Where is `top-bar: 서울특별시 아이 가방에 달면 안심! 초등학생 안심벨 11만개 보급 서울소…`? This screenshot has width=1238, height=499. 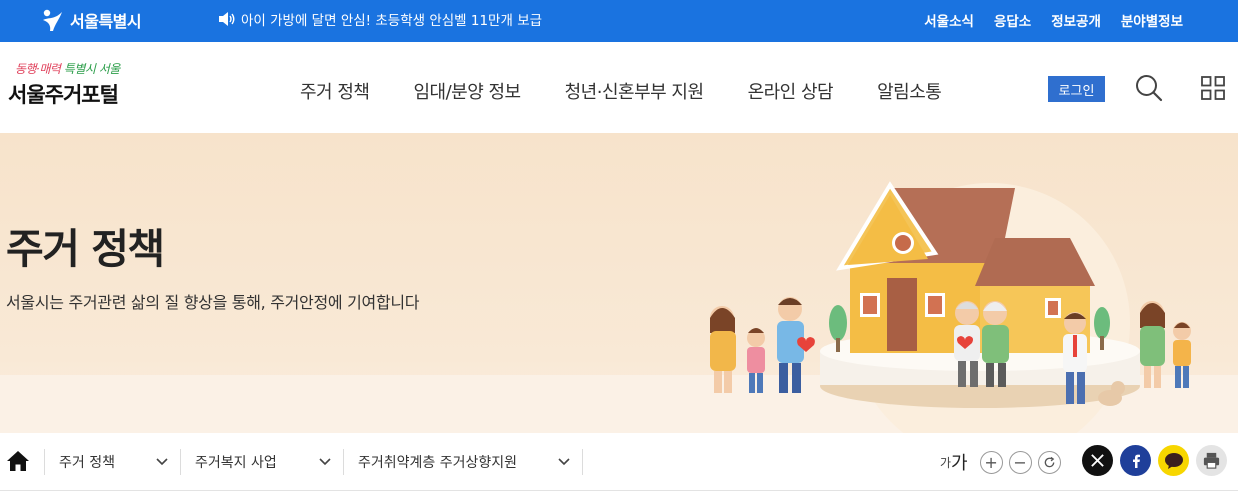
top-bar: 서울특별시 아이 가방에 달면 안심! 초등학생 안심벨 11만개 보급 서울소… is located at coordinates (619, 21).